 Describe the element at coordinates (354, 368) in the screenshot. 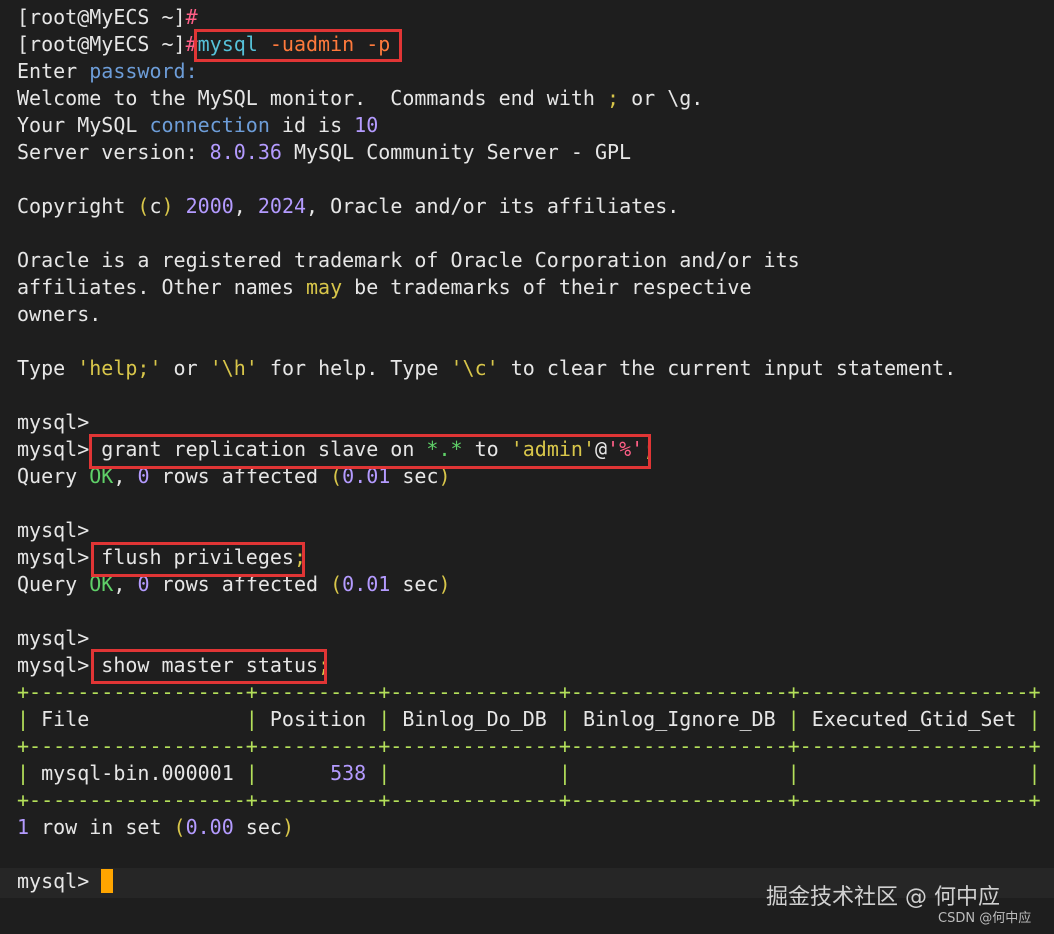

I see `output-text: for help. Type` at that location.